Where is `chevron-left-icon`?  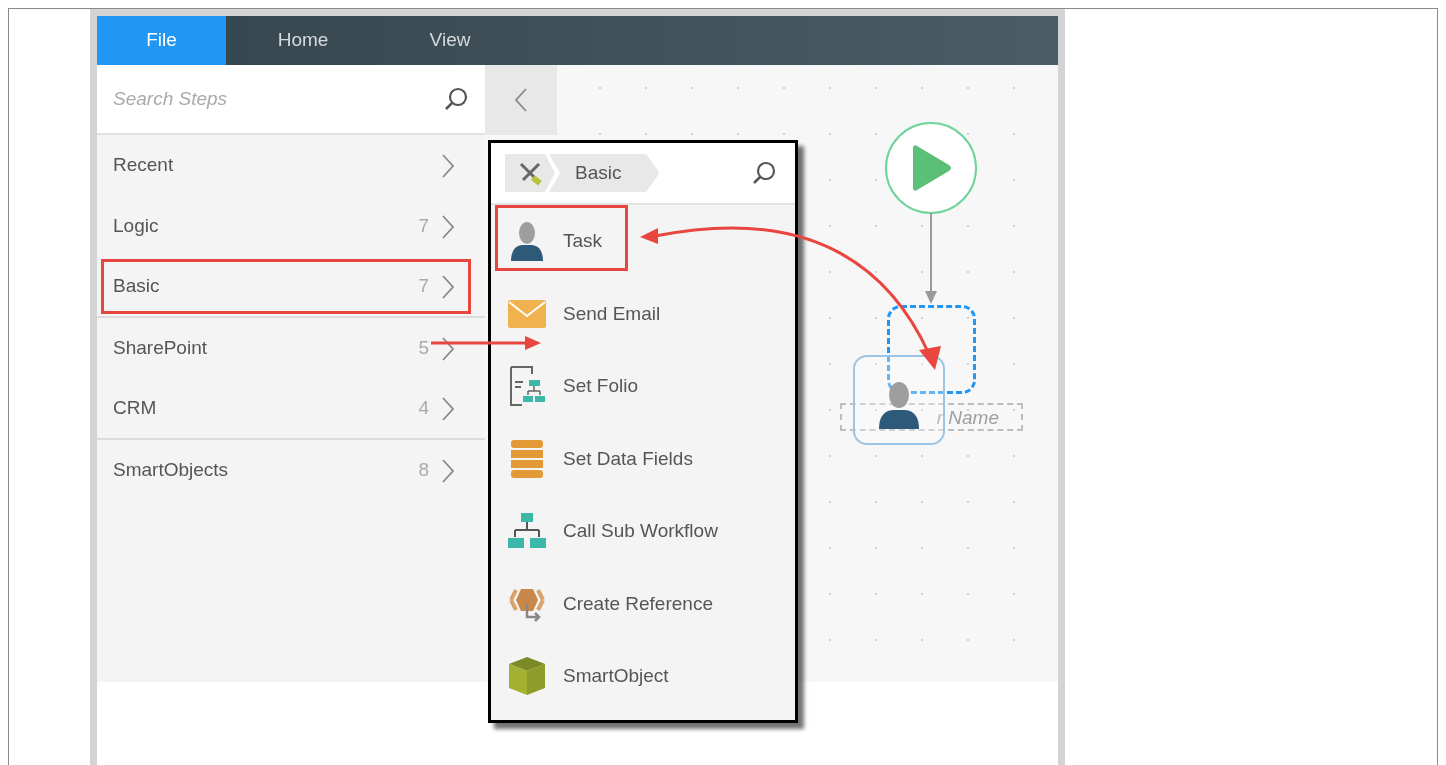 chevron-left-icon is located at coordinates (521, 100).